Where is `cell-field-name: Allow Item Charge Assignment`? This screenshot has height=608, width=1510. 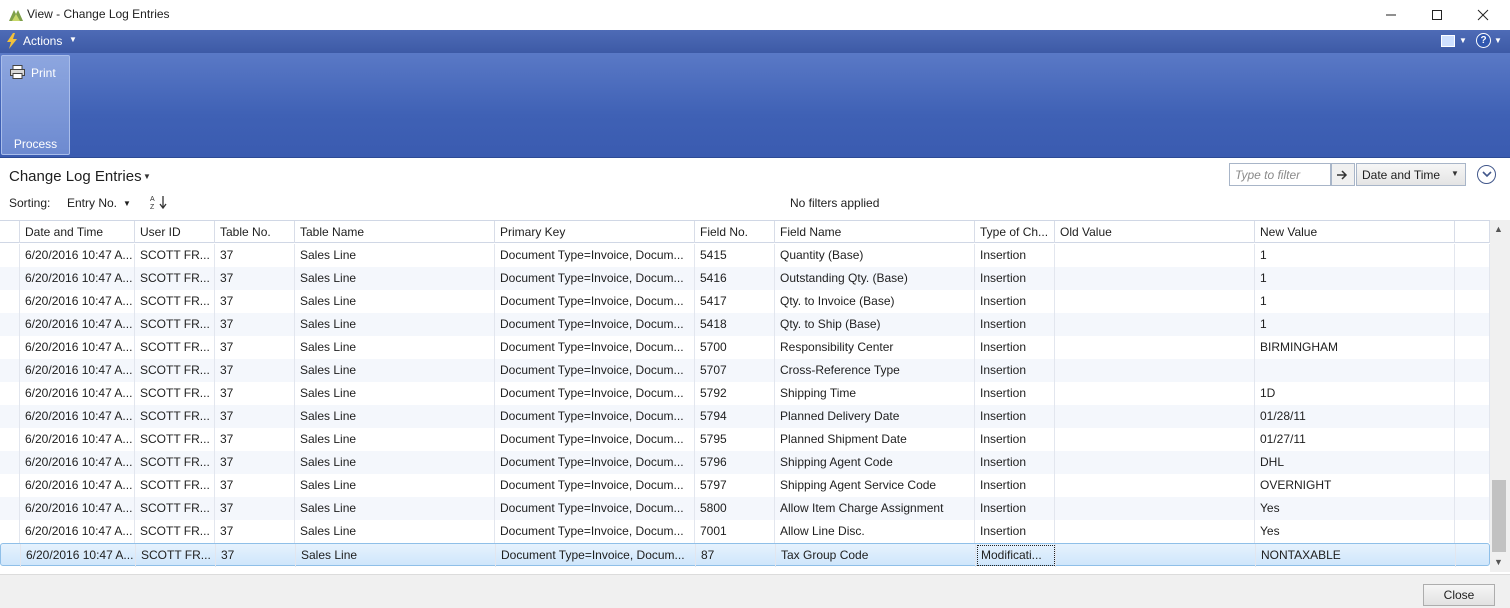
cell-field-name: Allow Item Charge Assignment is located at coordinates (875, 508).